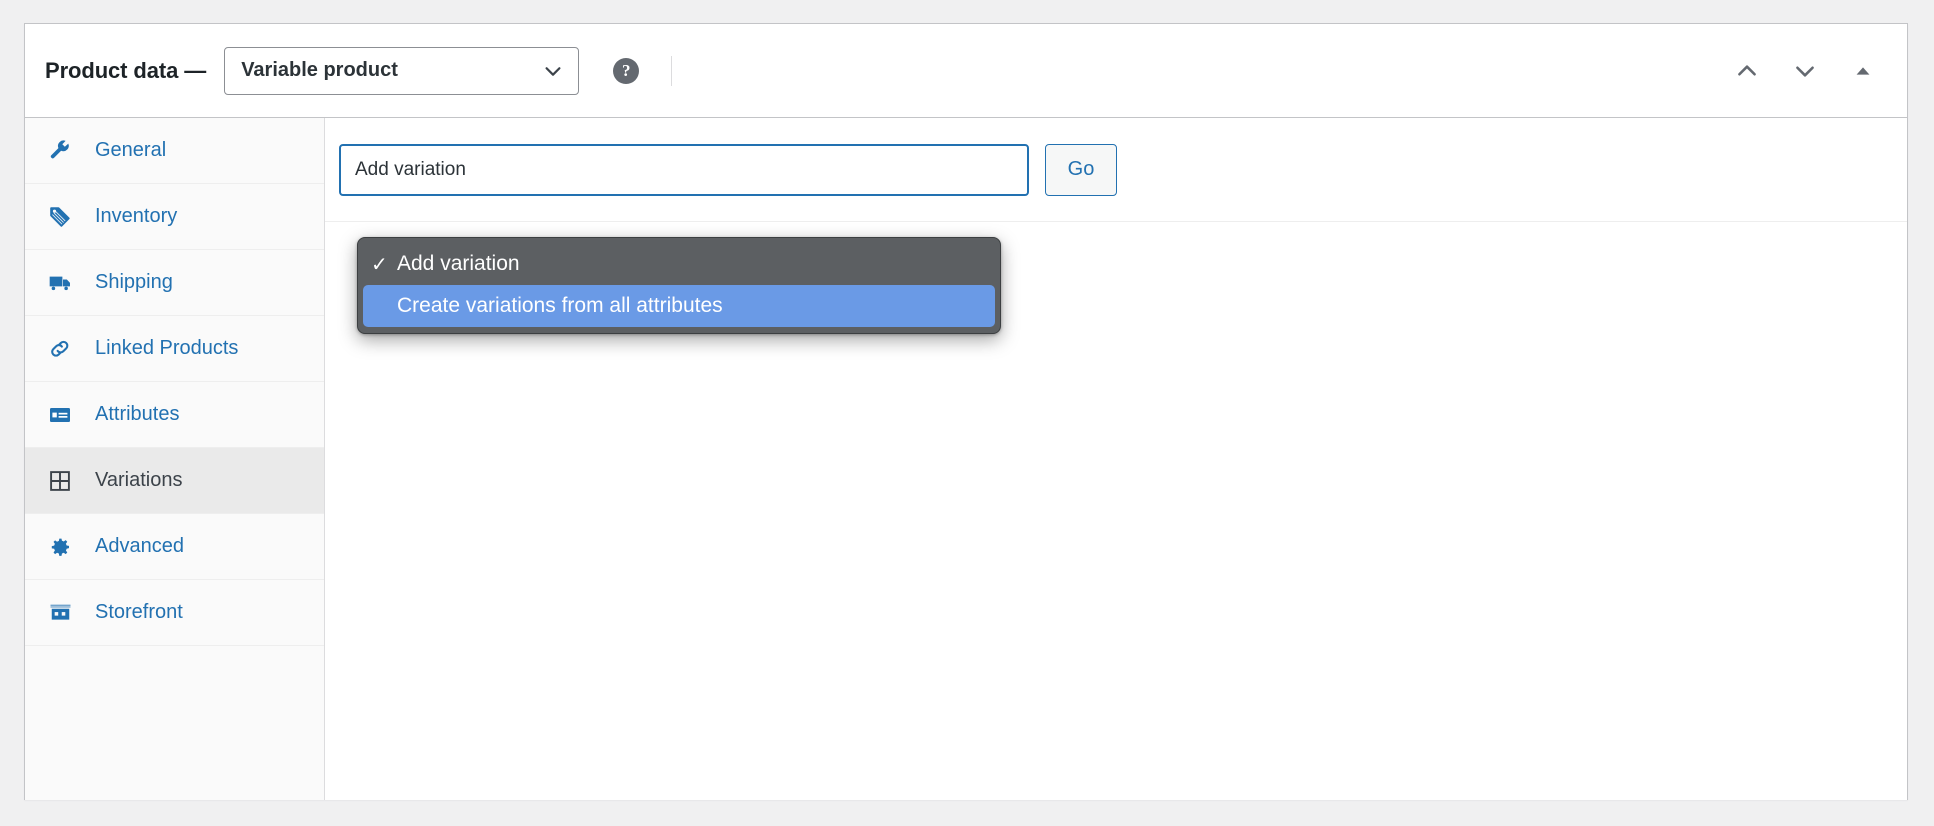  Describe the element at coordinates (60, 283) in the screenshot. I see `truck-icon` at that location.